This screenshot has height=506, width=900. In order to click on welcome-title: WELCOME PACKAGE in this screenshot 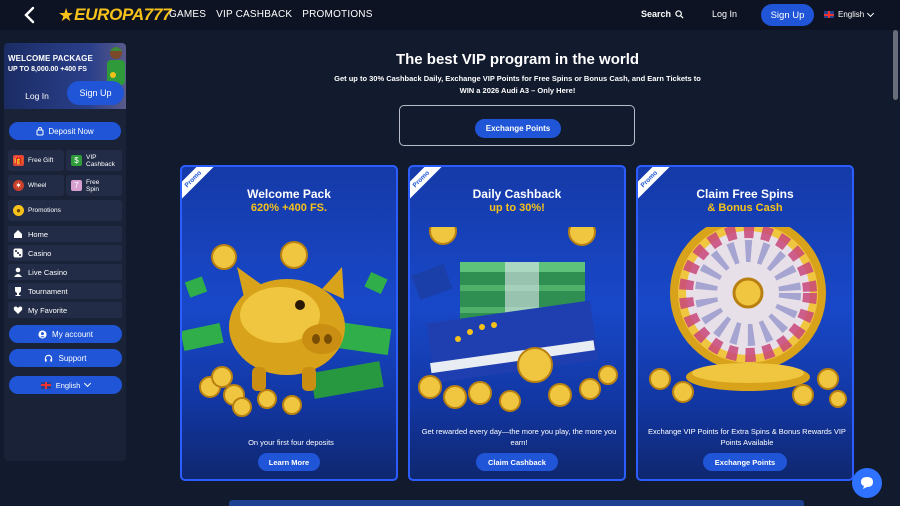, I will do `click(50, 58)`.